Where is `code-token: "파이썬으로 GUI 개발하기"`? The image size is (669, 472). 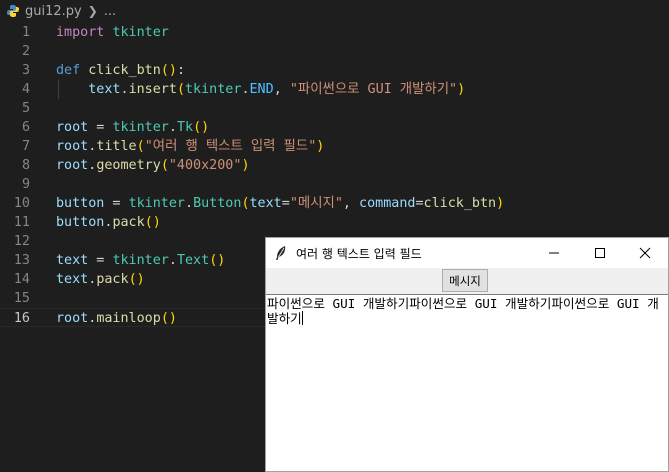
code-token: "파이썬으로 GUI 개발하기" is located at coordinates (373, 89).